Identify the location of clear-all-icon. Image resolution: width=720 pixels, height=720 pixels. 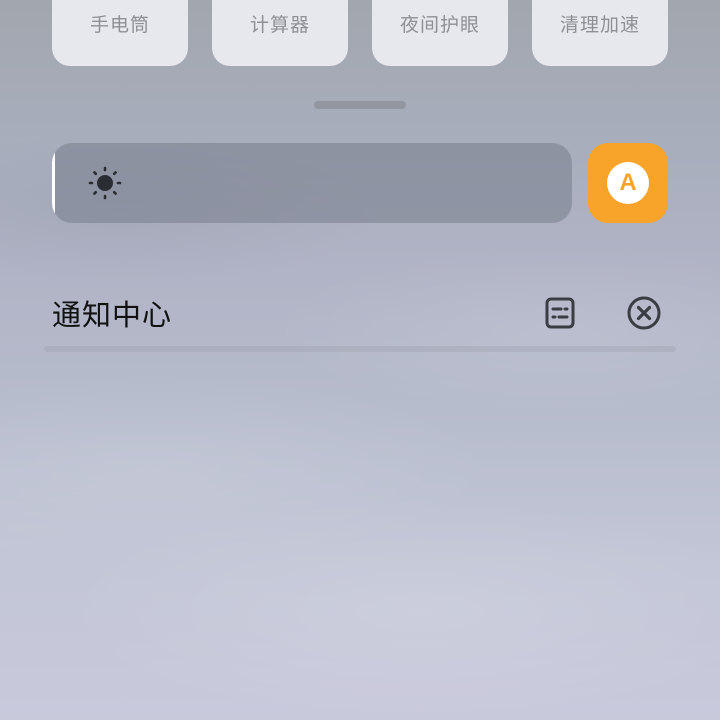
(644, 313).